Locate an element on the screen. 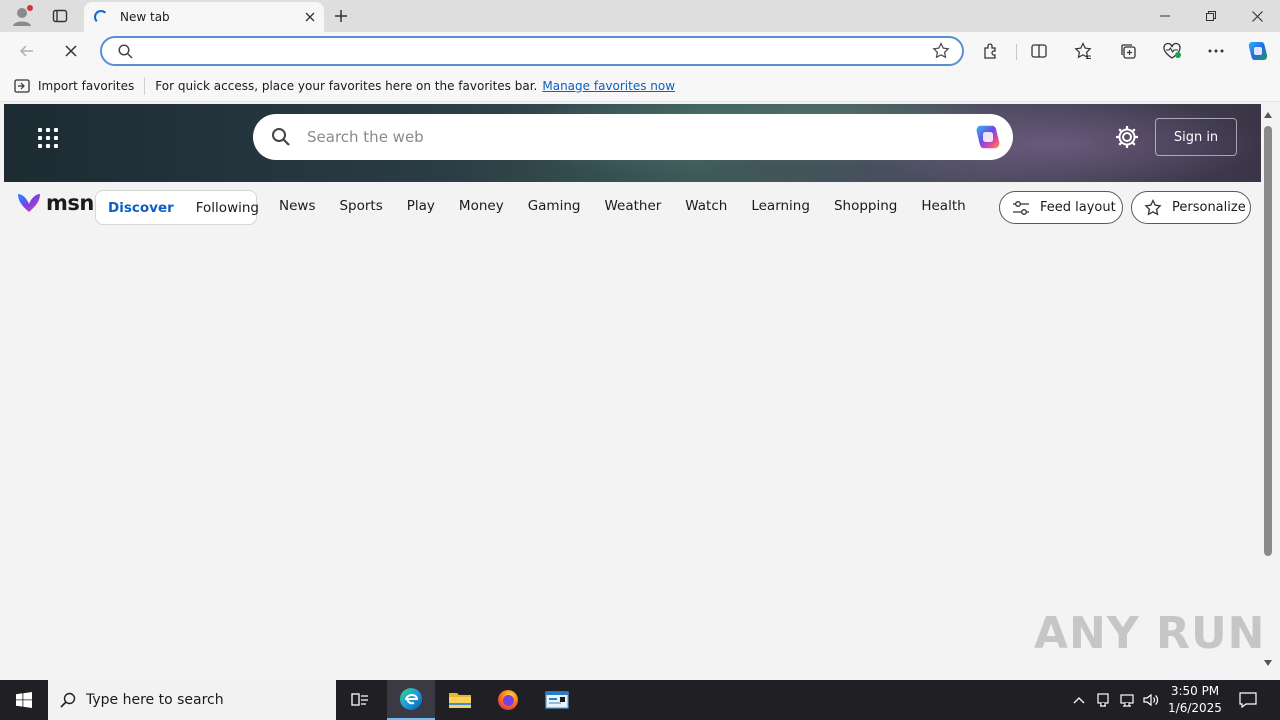 This screenshot has height=720, width=1280. address-bar is located at coordinates (532, 51).